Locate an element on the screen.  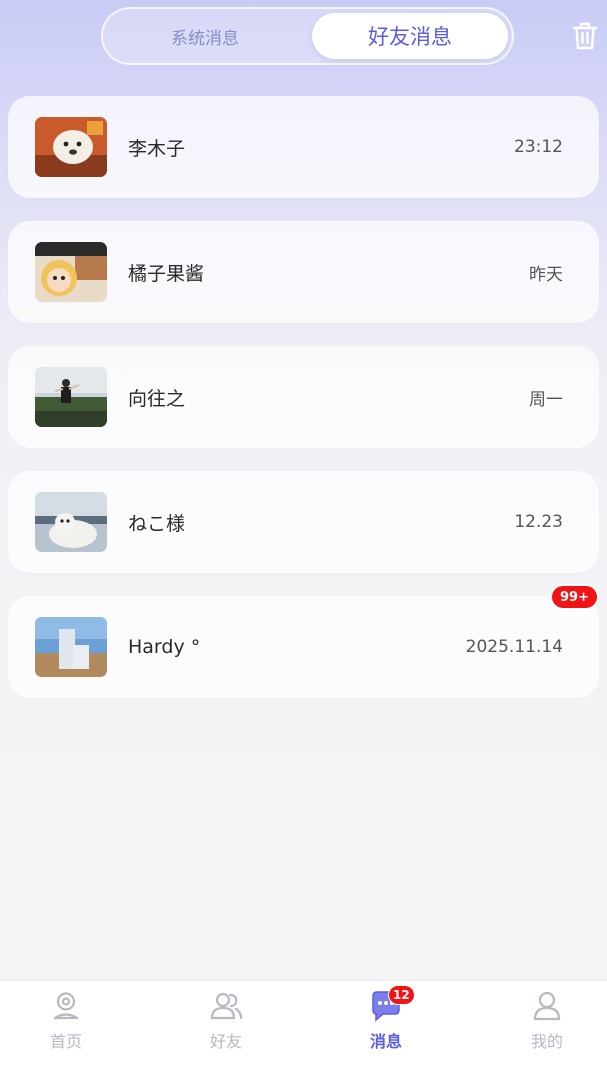
nav-label: 好友 is located at coordinates (225, 1041).